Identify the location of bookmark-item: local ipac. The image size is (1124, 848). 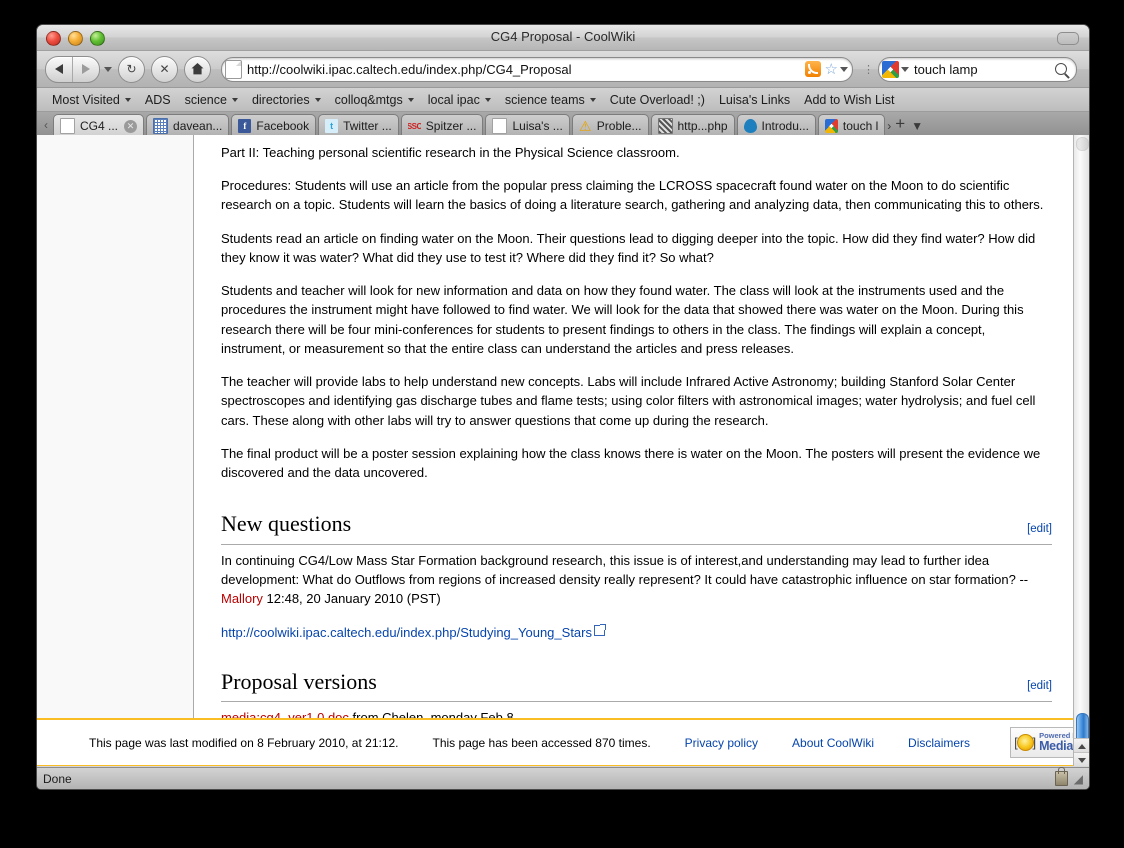
(459, 100).